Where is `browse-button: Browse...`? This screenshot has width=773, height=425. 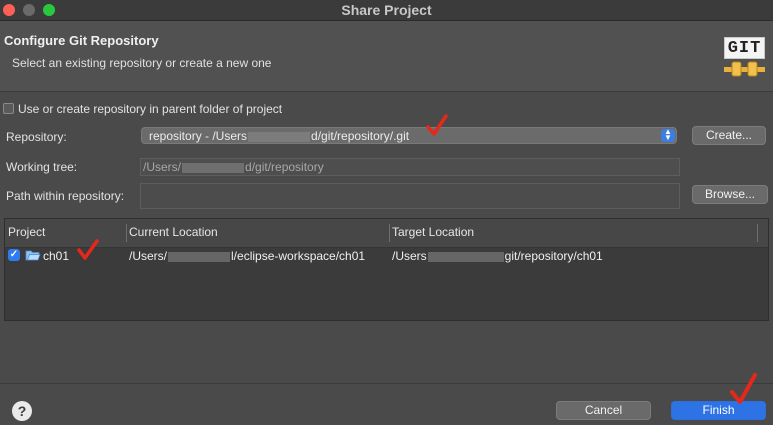 browse-button: Browse... is located at coordinates (730, 194).